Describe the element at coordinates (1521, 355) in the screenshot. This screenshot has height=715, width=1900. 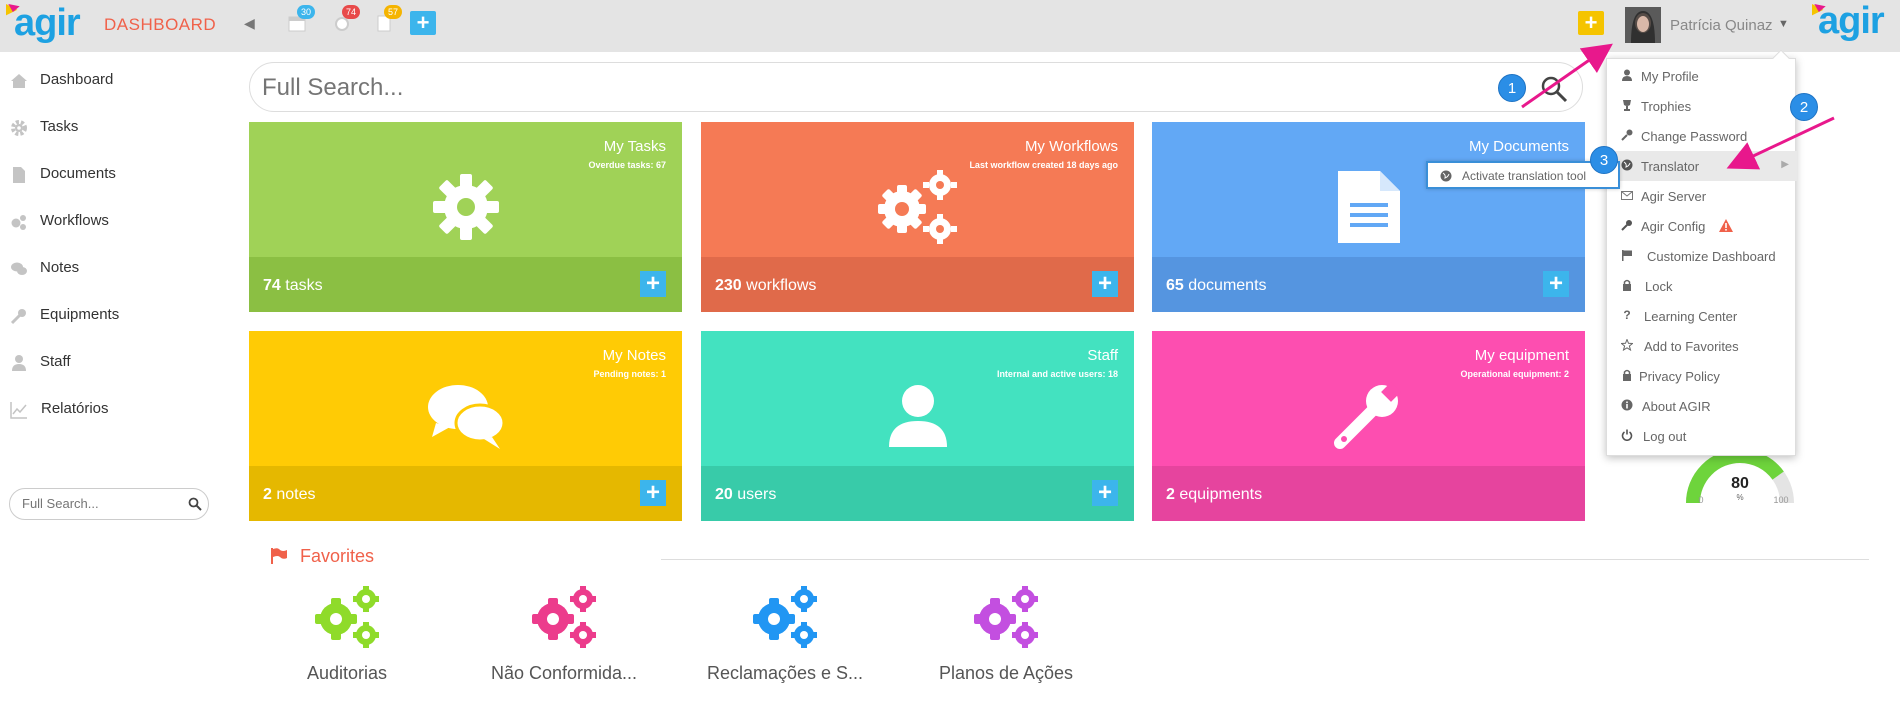
I see `tile-title: My equipment` at that location.